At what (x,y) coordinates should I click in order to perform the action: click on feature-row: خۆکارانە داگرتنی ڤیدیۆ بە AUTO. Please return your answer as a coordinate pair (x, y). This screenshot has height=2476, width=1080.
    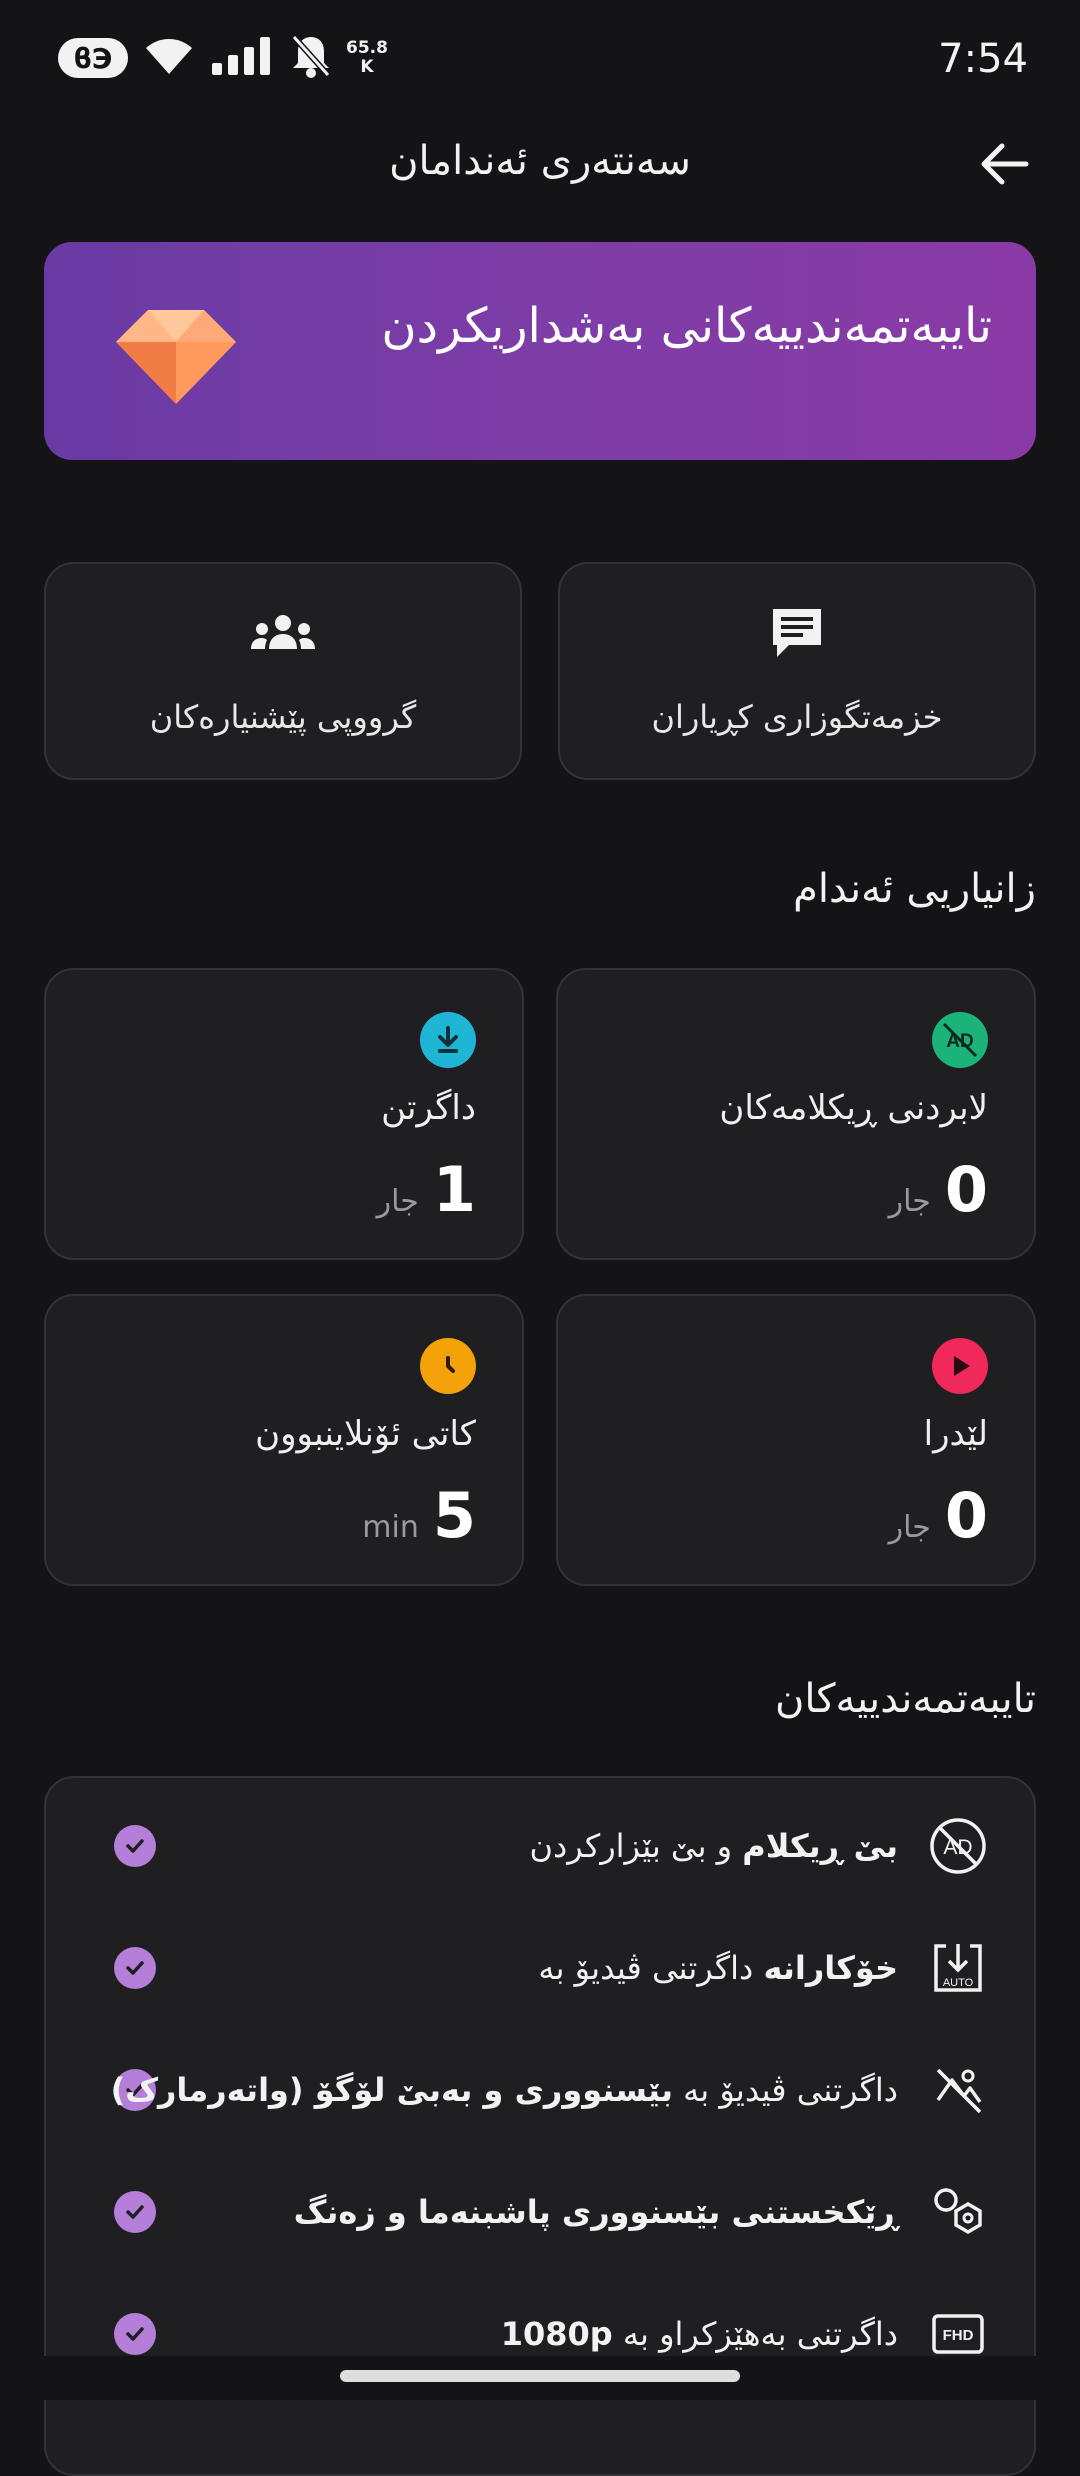
    Looking at the image, I should click on (540, 1968).